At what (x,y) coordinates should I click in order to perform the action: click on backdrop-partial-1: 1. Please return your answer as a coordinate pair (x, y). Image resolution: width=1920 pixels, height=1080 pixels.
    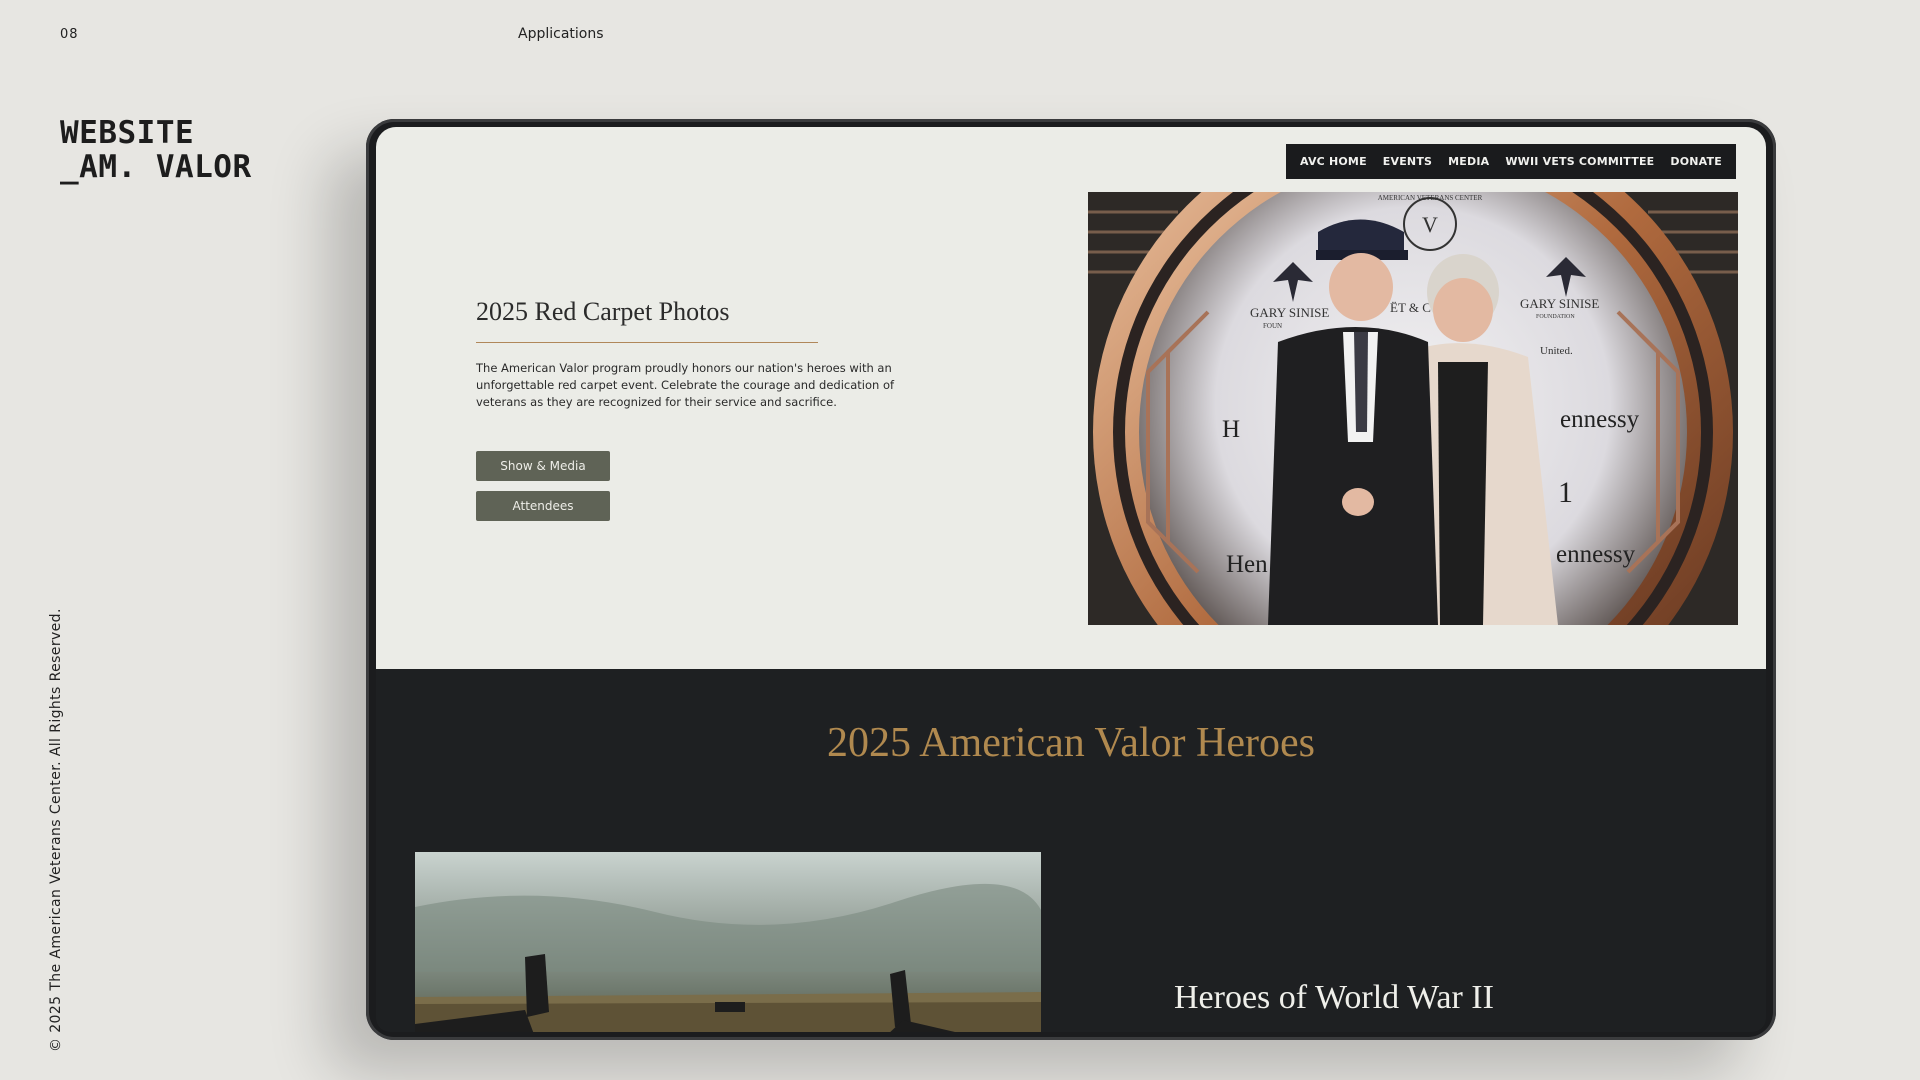
    Looking at the image, I should click on (1565, 492).